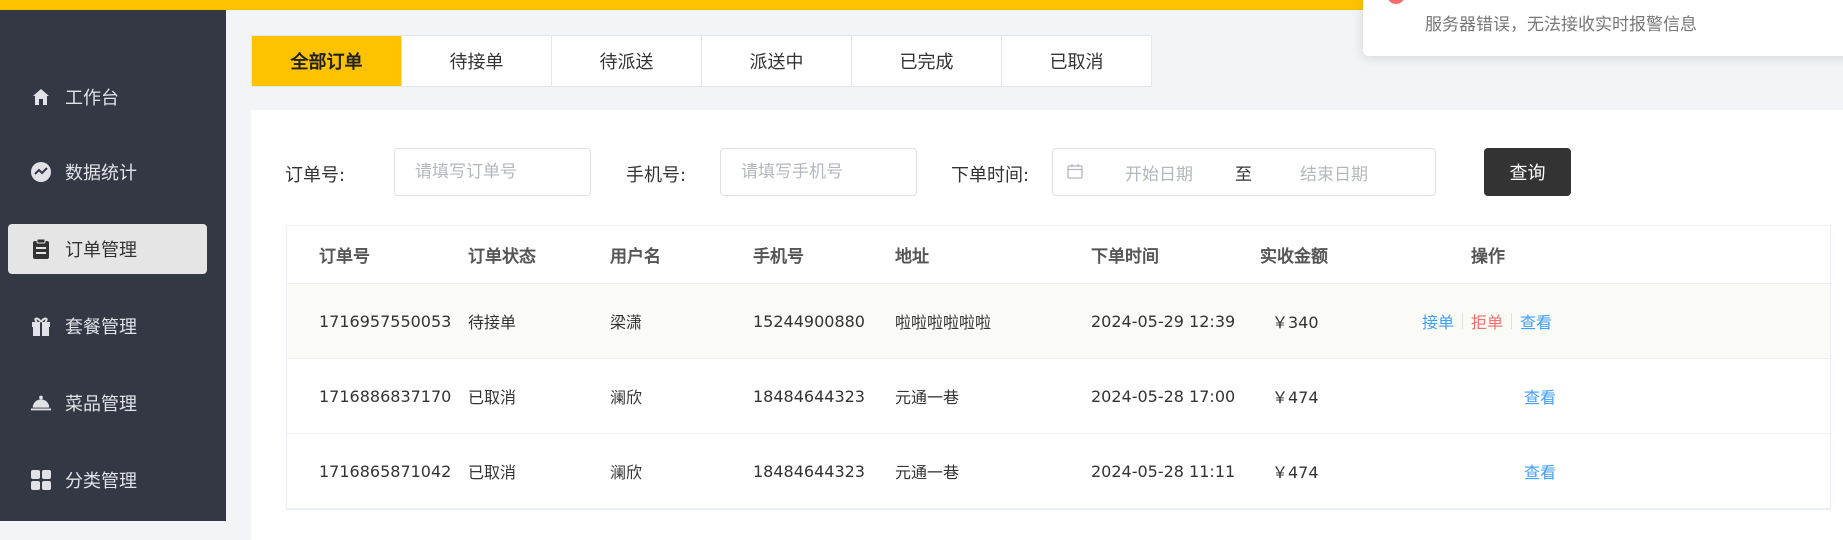 Image resolution: width=1843 pixels, height=540 pixels. I want to click on order-no-label: 订单号:, so click(315, 175).